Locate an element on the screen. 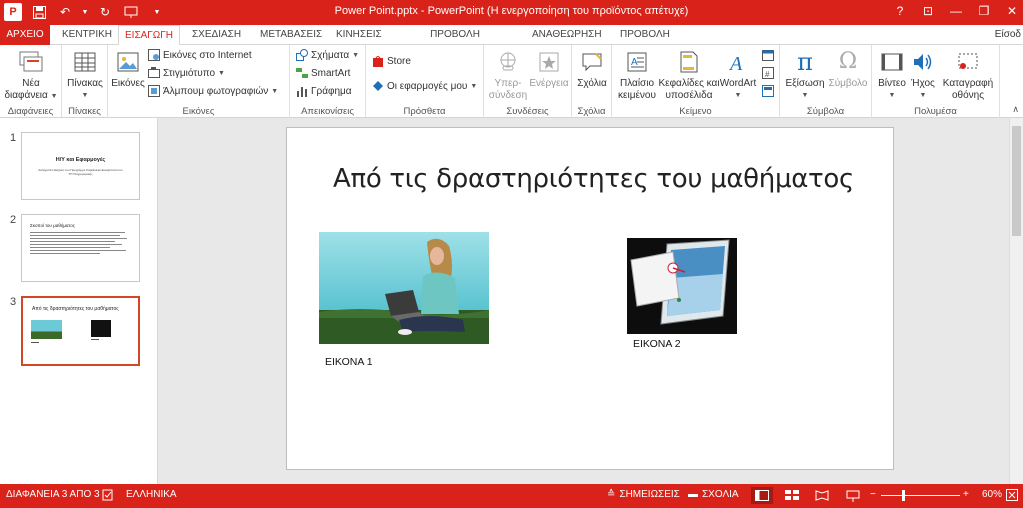 Image resolution: width=1023 pixels, height=508 pixels. object-button is located at coordinates (768, 91).